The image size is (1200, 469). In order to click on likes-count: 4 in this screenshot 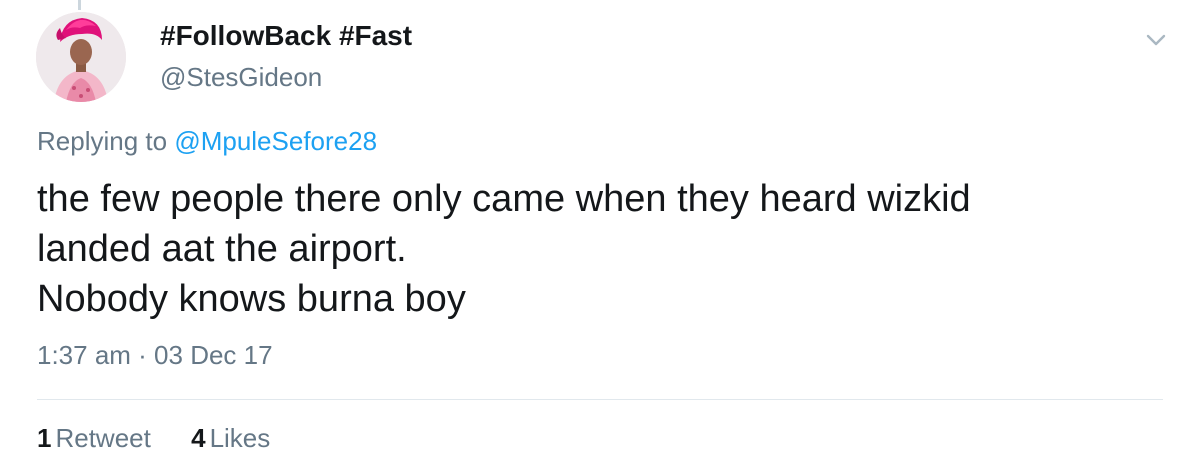, I will do `click(198, 438)`.